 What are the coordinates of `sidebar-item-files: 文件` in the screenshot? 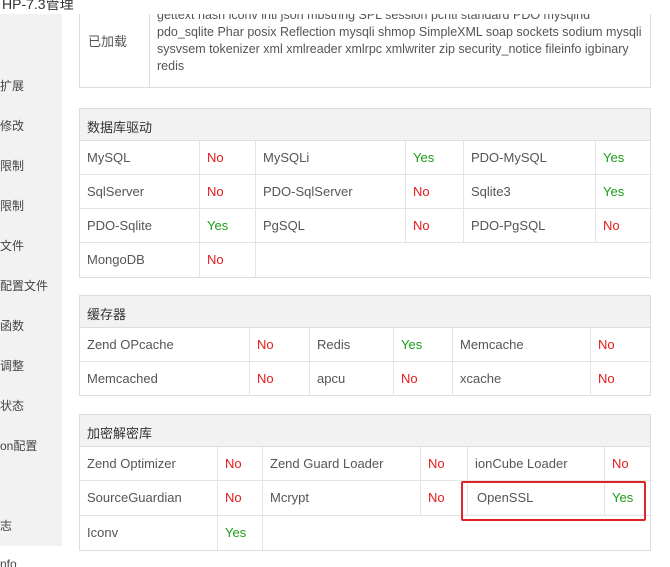 It's located at (12, 245).